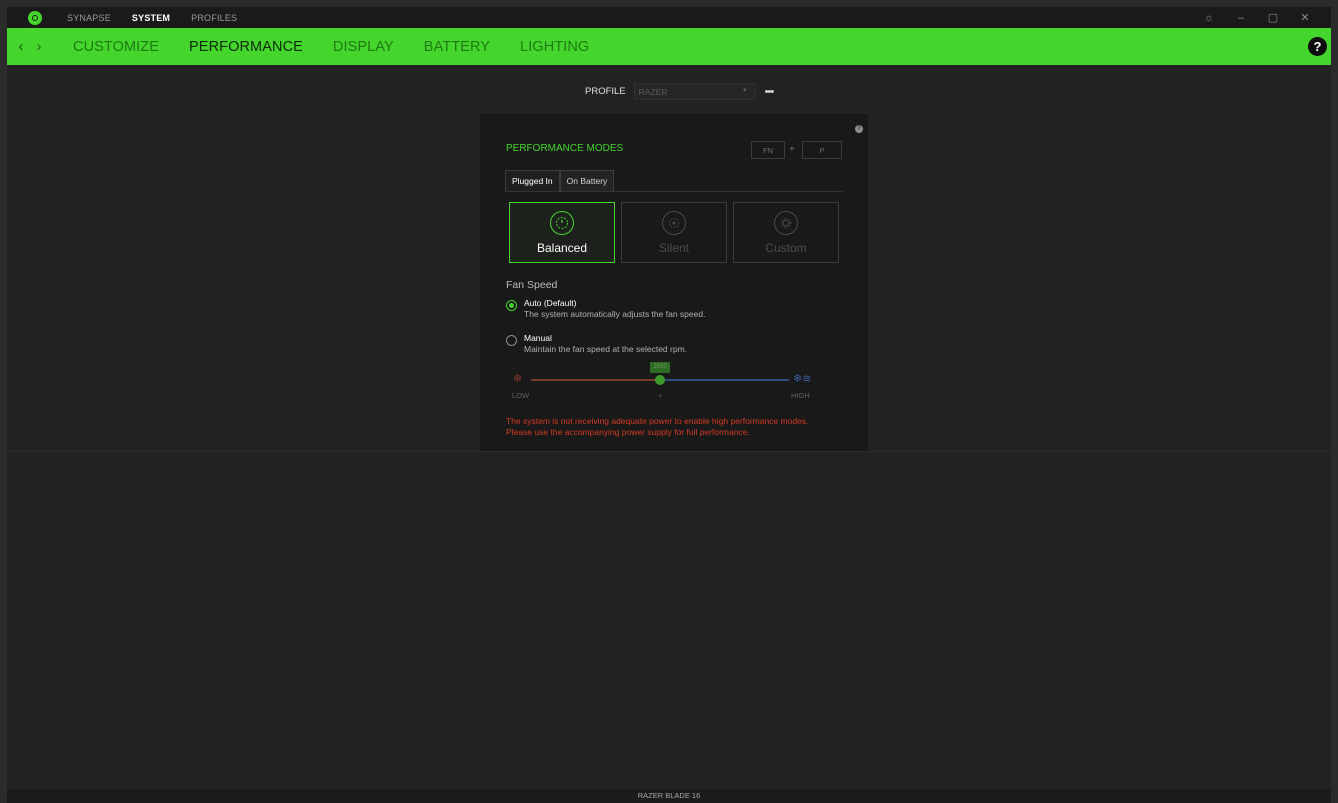 This screenshot has height=803, width=1338. Describe the element at coordinates (511, 340) in the screenshot. I see `radio-manual` at that location.